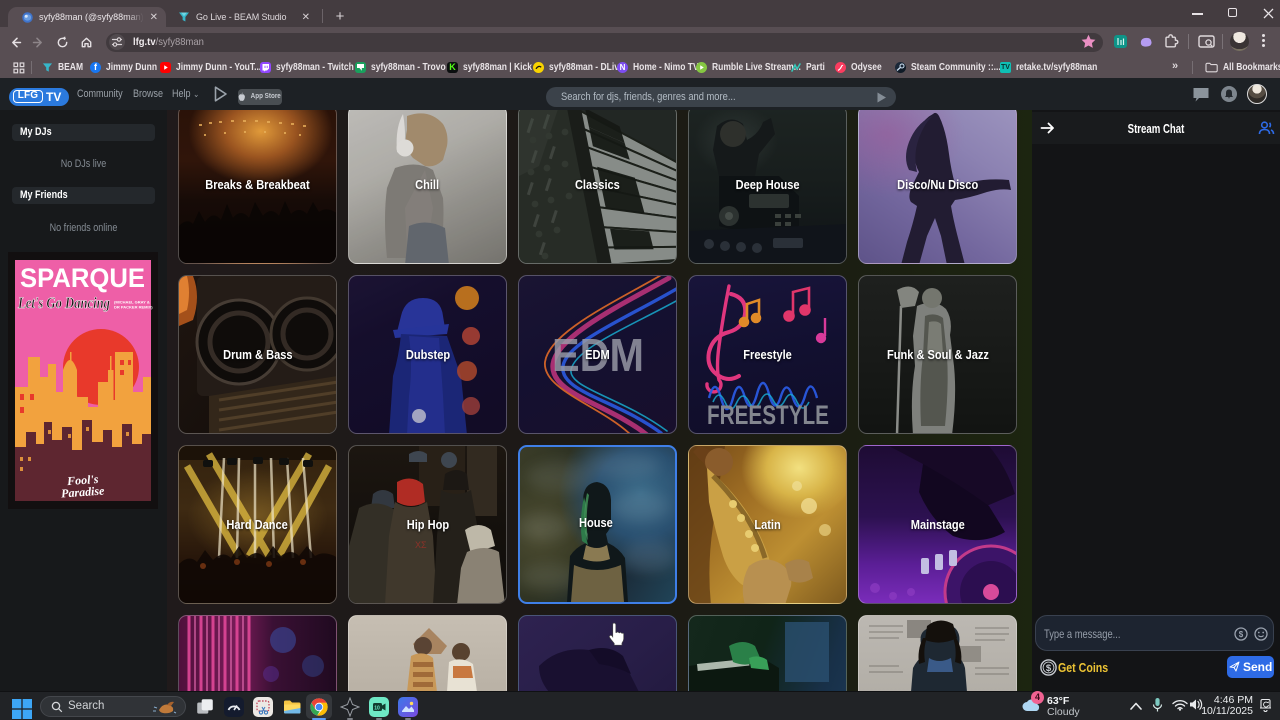 The height and width of the screenshot is (720, 1280). Describe the element at coordinates (377, 708) in the screenshot. I see `svg-text: 10` at that location.